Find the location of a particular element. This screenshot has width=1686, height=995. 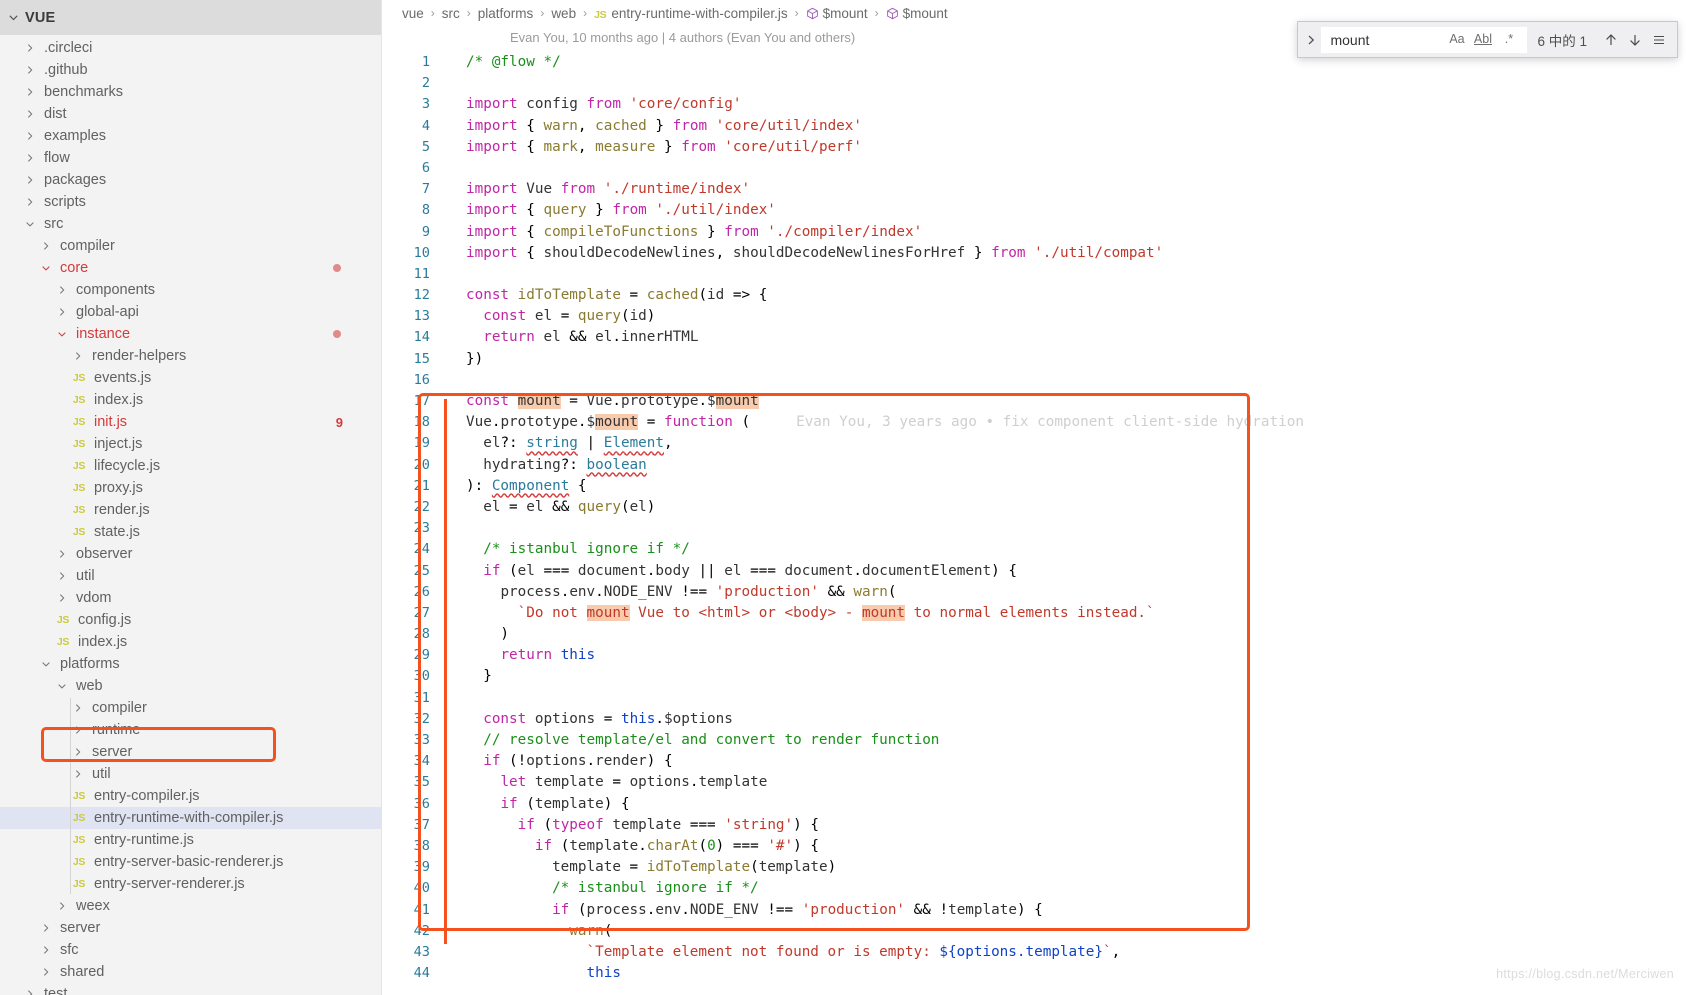

tree-folder-runtime: runtime is located at coordinates (190, 730).